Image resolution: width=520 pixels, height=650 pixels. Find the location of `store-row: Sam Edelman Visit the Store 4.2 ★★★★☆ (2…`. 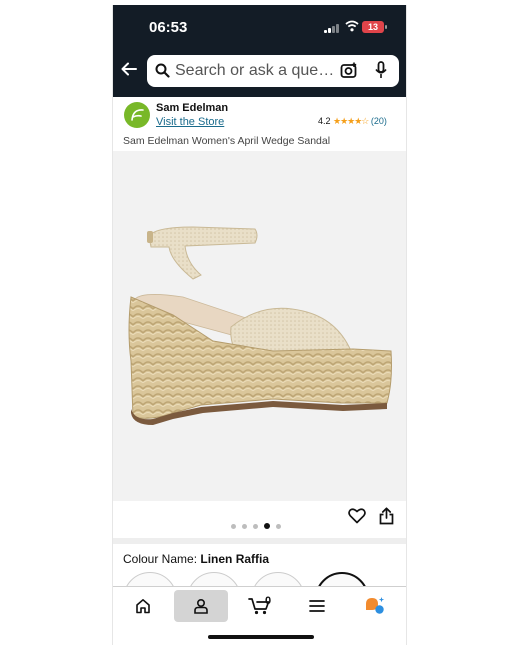

store-row: Sam Edelman Visit the Store 4.2 ★★★★☆ (2… is located at coordinates (259, 115).